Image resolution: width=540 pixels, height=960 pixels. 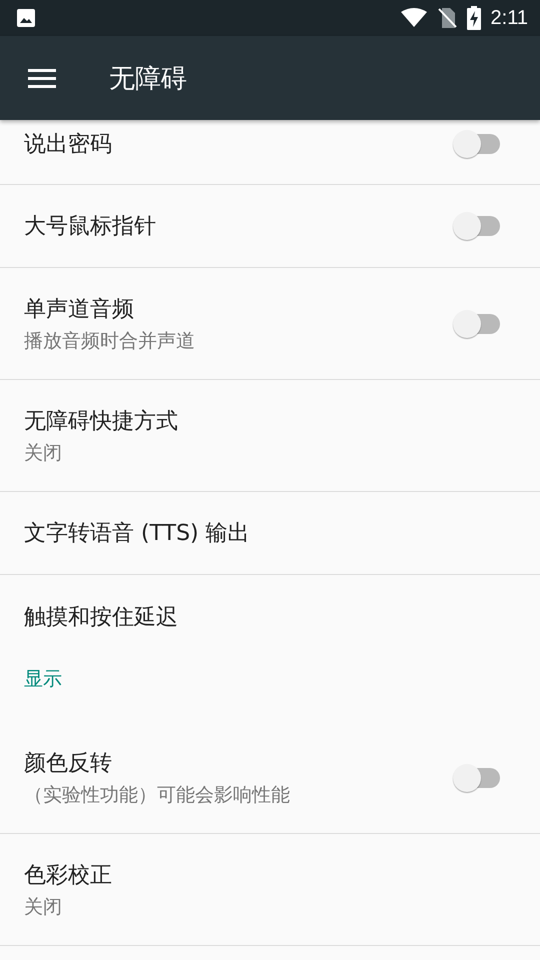 What do you see at coordinates (68, 145) in the screenshot?
I see `setting-title: 说出密码` at bounding box center [68, 145].